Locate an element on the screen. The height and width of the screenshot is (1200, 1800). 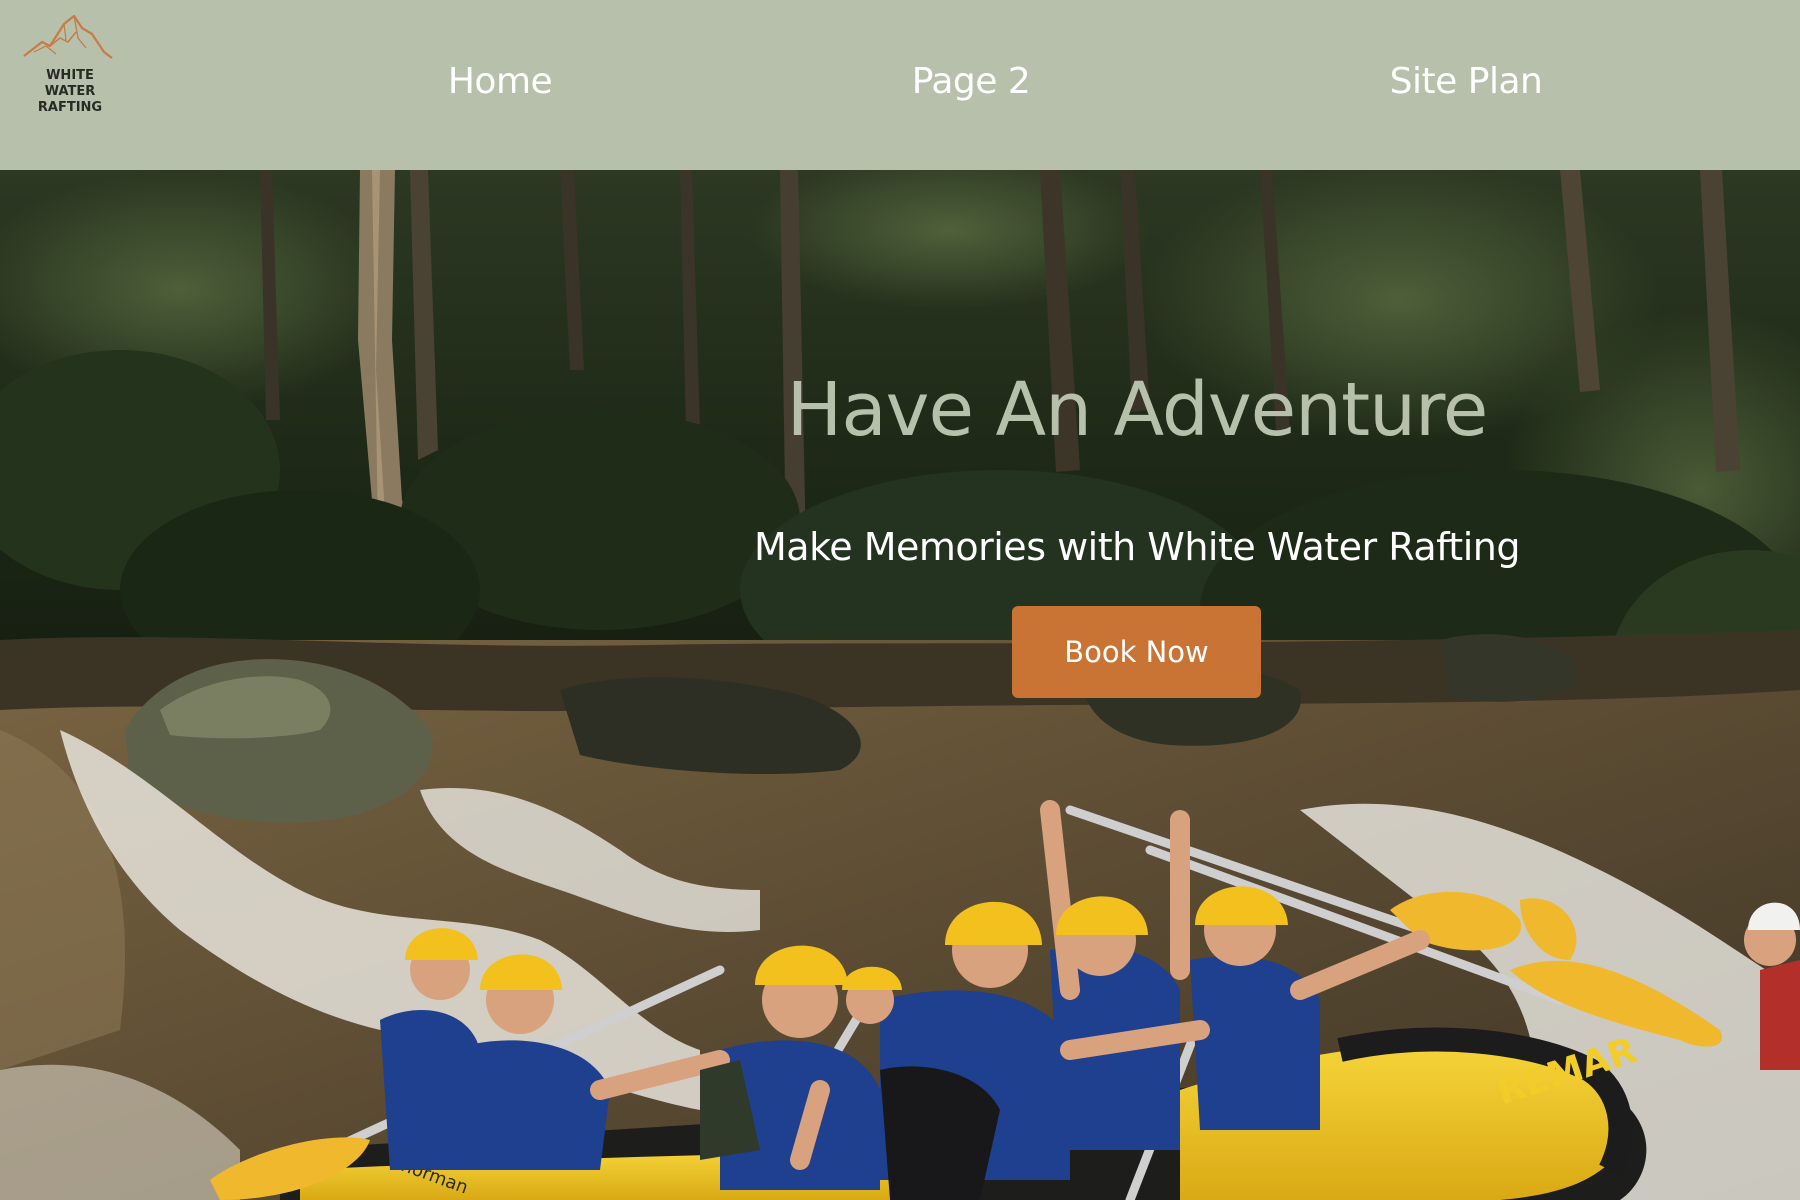
logo-line-1: WHITE is located at coordinates (70, 75).